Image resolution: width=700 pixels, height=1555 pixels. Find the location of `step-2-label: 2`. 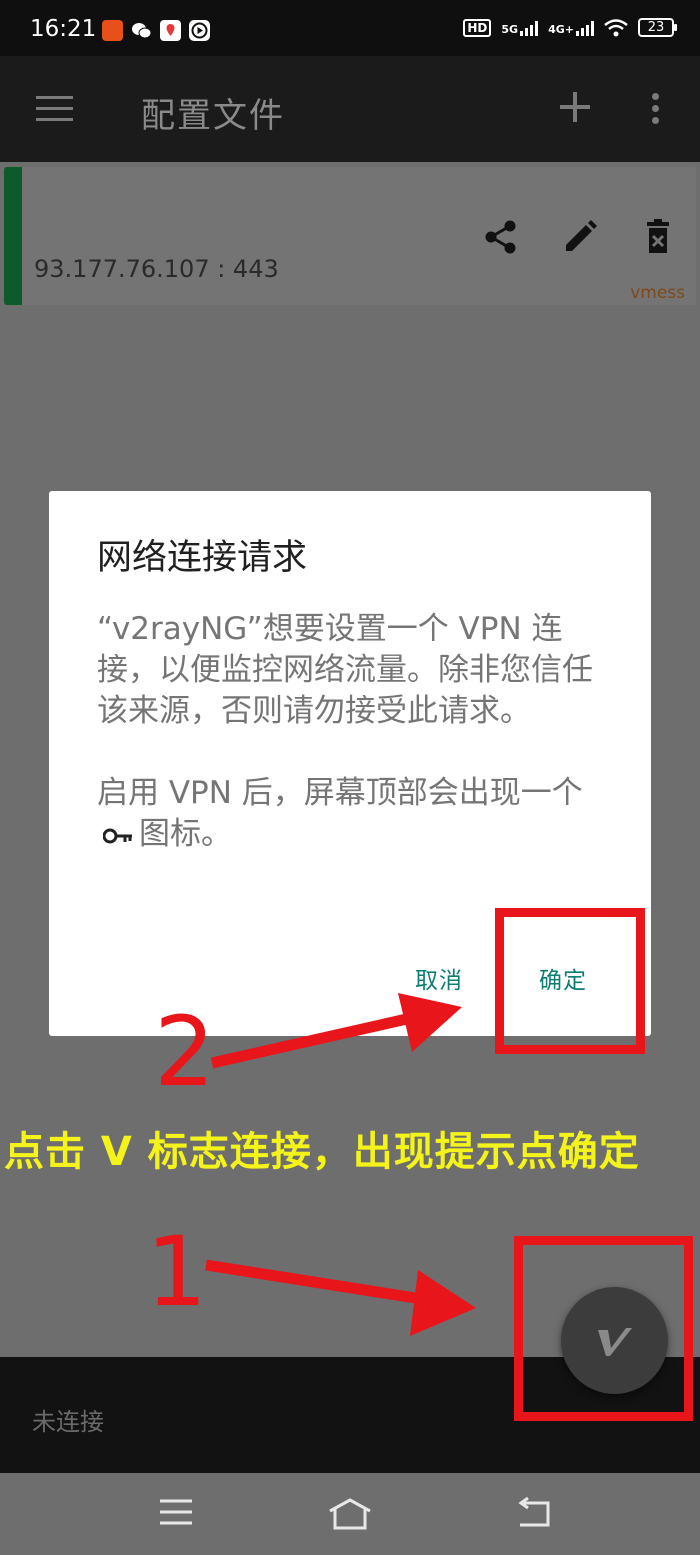

step-2-label: 2 is located at coordinates (185, 1052).